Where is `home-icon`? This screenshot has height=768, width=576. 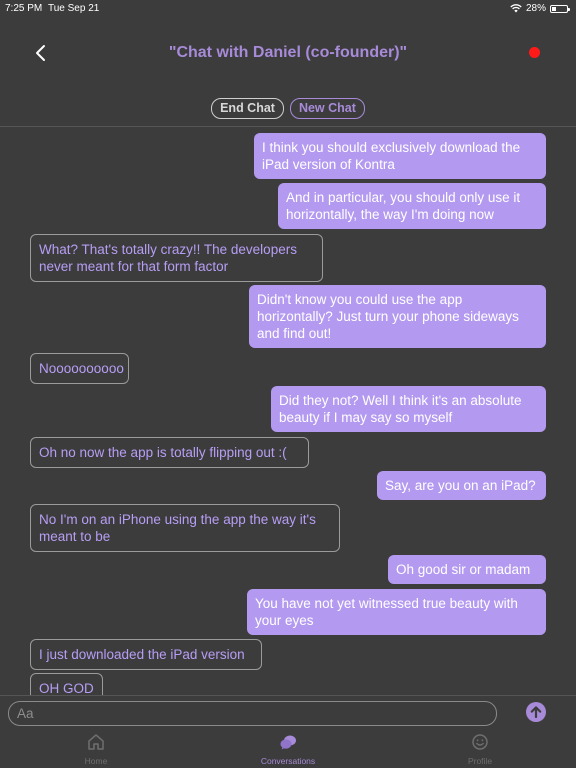 home-icon is located at coordinates (96, 742).